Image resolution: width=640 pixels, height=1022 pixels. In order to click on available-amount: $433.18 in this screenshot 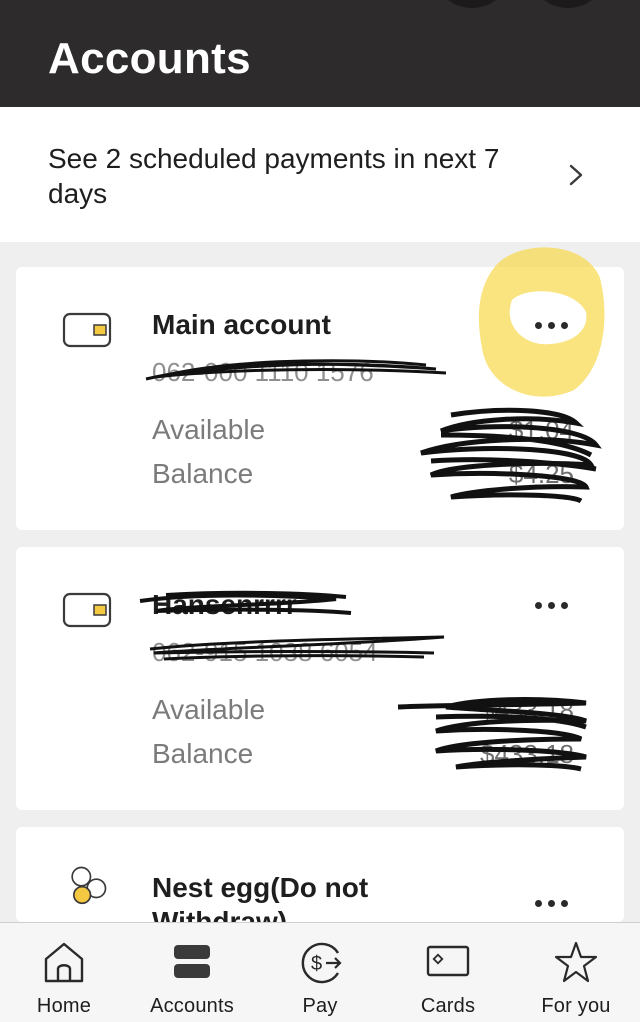, I will do `click(527, 710)`.